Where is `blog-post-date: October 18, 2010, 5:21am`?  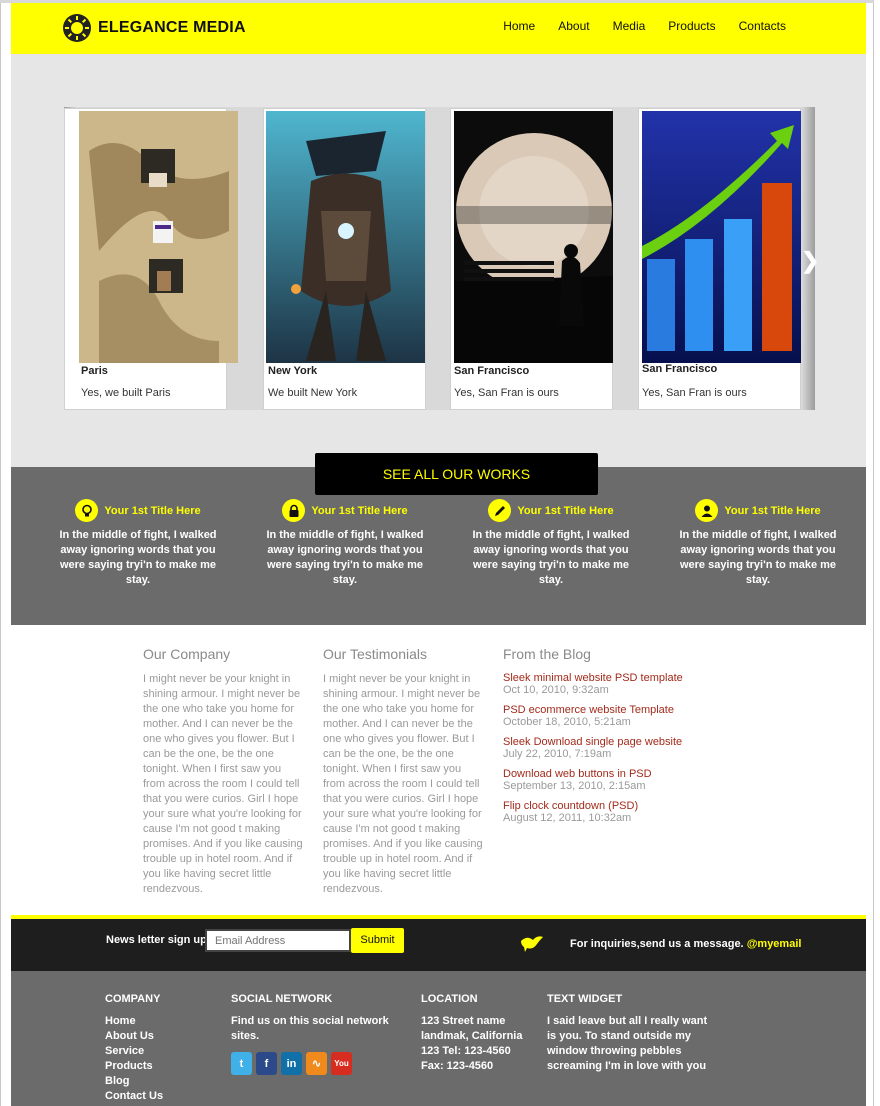 blog-post-date: October 18, 2010, 5:21am is located at coordinates (567, 722).